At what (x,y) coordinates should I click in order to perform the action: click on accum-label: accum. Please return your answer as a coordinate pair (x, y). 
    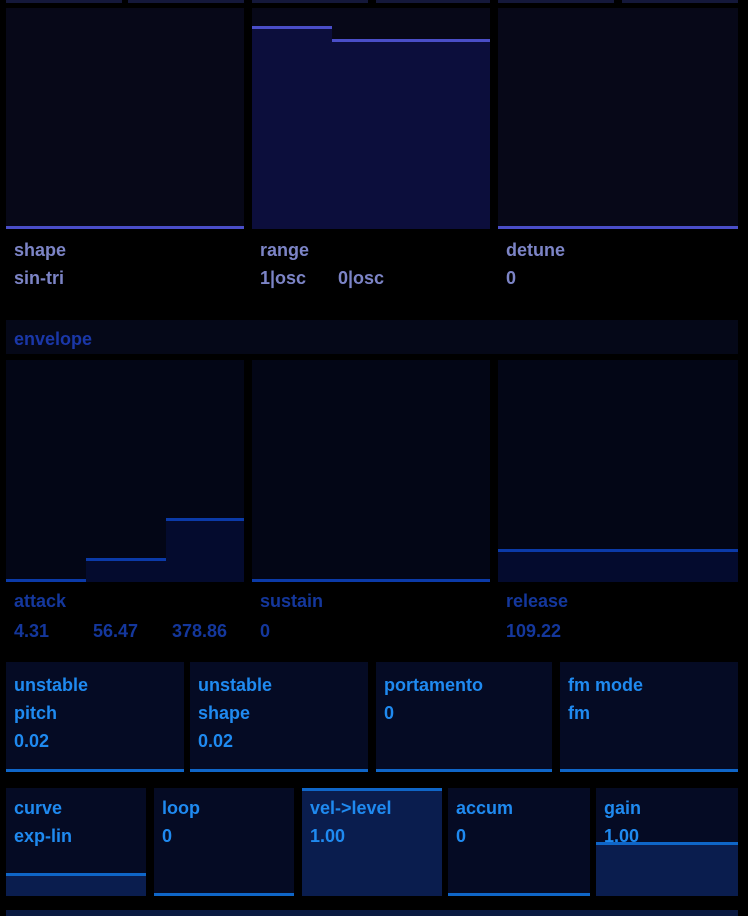
    Looking at the image, I should click on (485, 808).